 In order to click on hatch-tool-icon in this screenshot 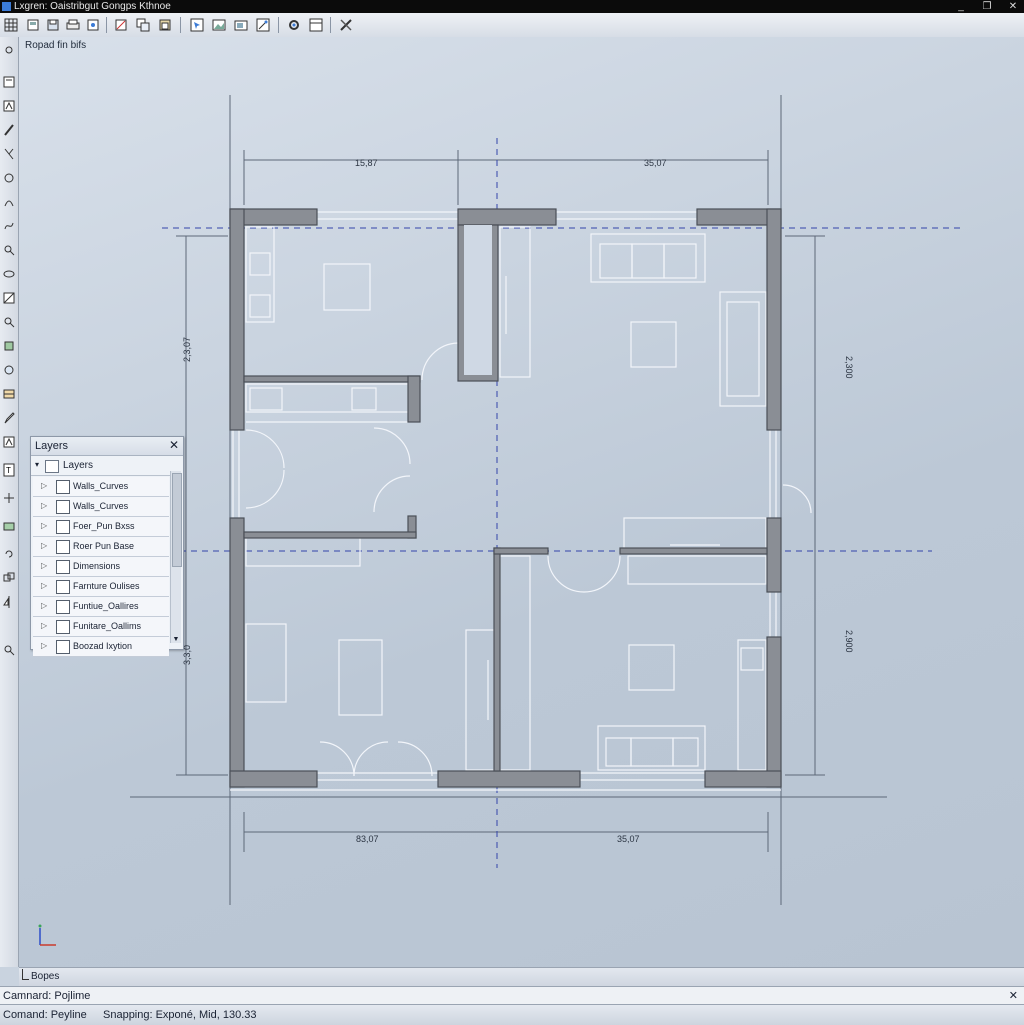, I will do `click(9, 298)`.